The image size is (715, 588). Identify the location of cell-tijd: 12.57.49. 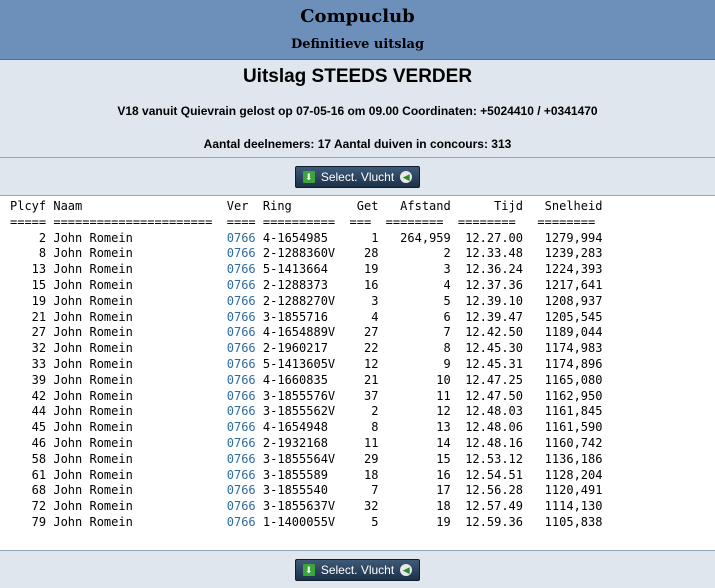
(494, 506).